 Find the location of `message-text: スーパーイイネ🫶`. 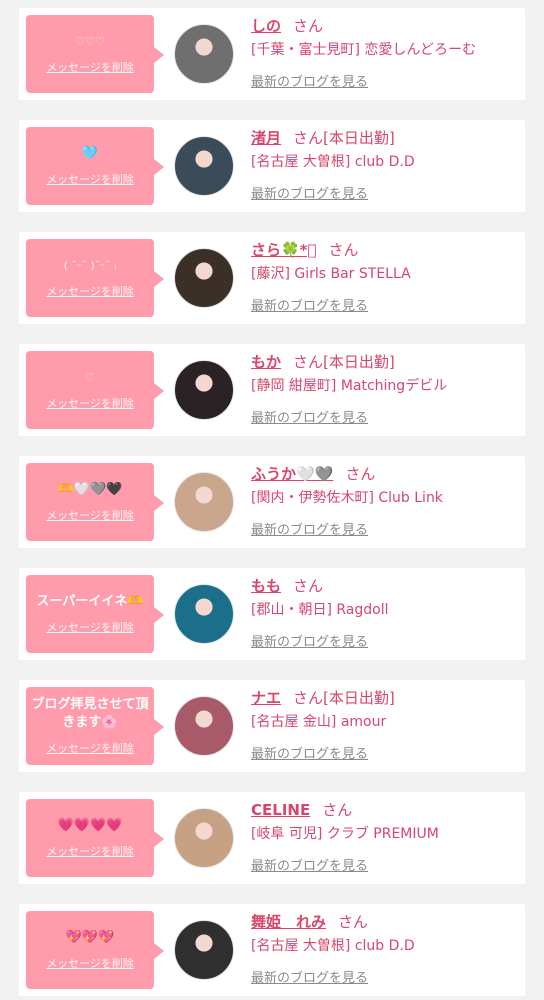

message-text: スーパーイイネ🫶 is located at coordinates (90, 601).